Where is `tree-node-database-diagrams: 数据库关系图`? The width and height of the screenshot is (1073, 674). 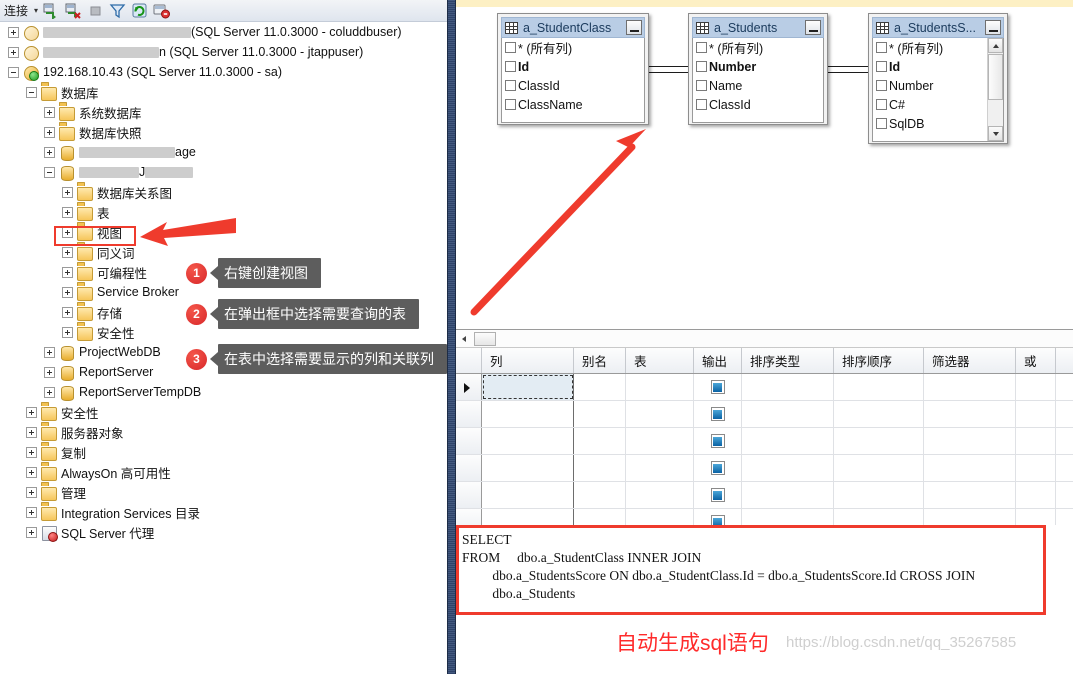 tree-node-database-diagrams: 数据库关系图 is located at coordinates (220, 192).